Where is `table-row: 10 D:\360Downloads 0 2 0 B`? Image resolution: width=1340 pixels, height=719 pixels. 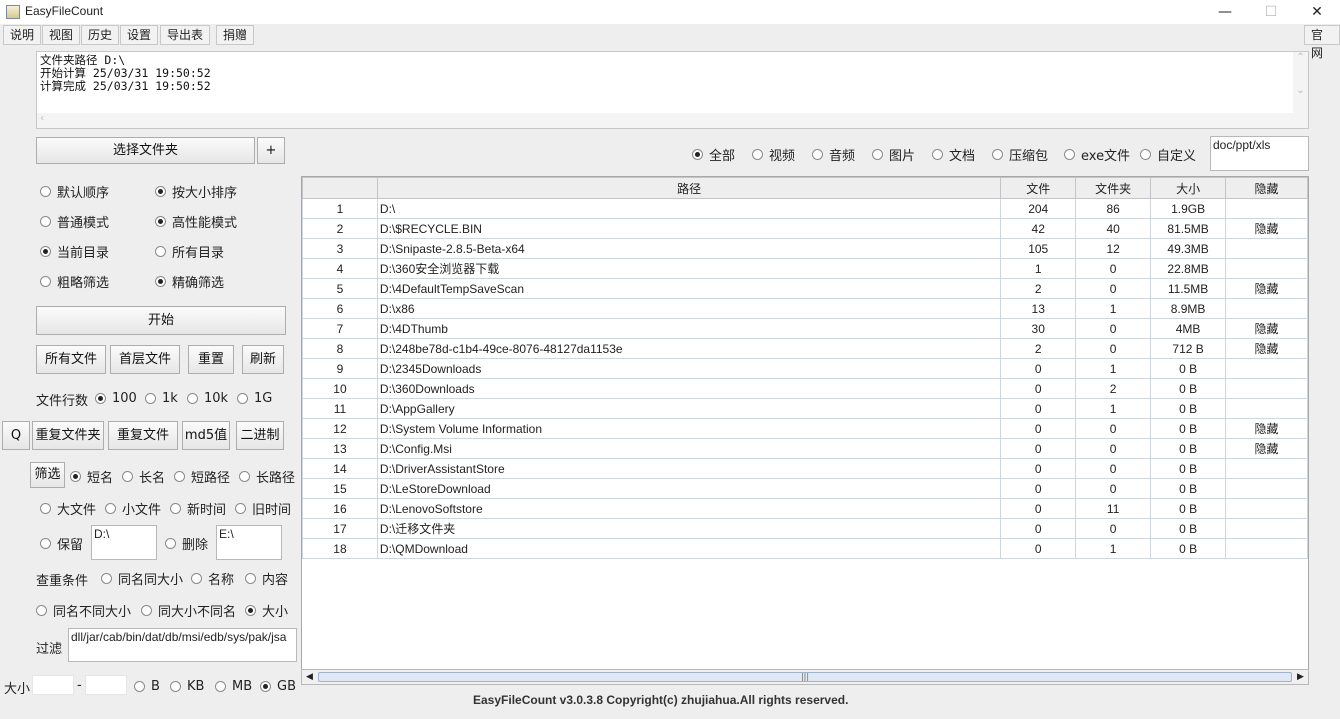 table-row: 10 D:\360Downloads 0 2 0 B is located at coordinates (805, 388).